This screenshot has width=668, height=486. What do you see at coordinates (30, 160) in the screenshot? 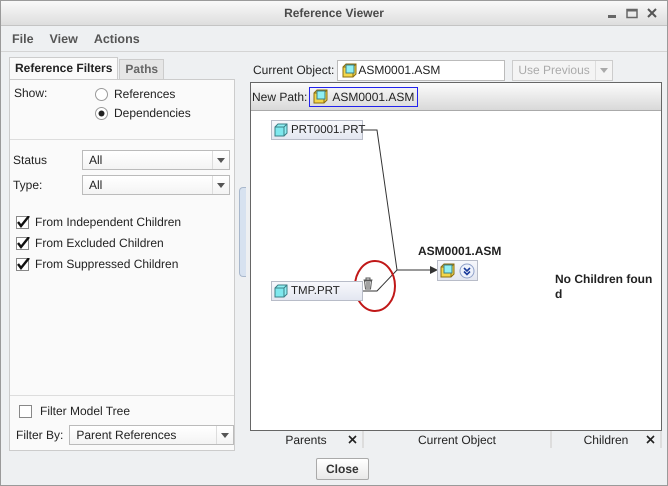
I see `field-label: Status` at bounding box center [30, 160].